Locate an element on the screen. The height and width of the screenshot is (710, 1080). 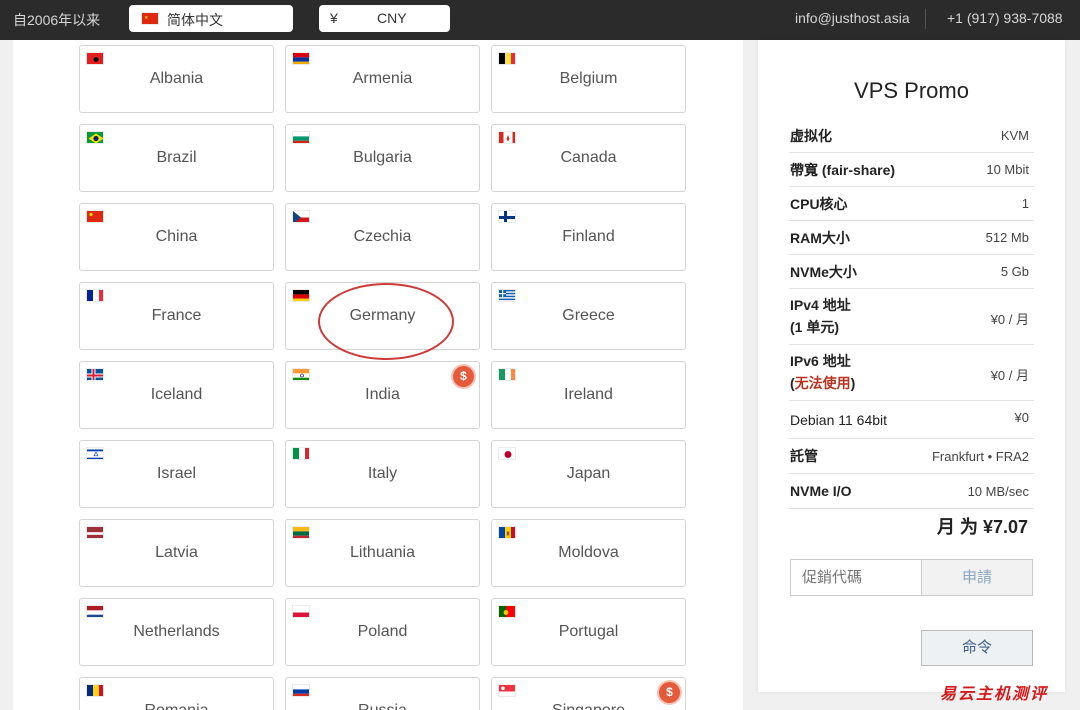
location-card-greece: Greece is located at coordinates (588, 316).